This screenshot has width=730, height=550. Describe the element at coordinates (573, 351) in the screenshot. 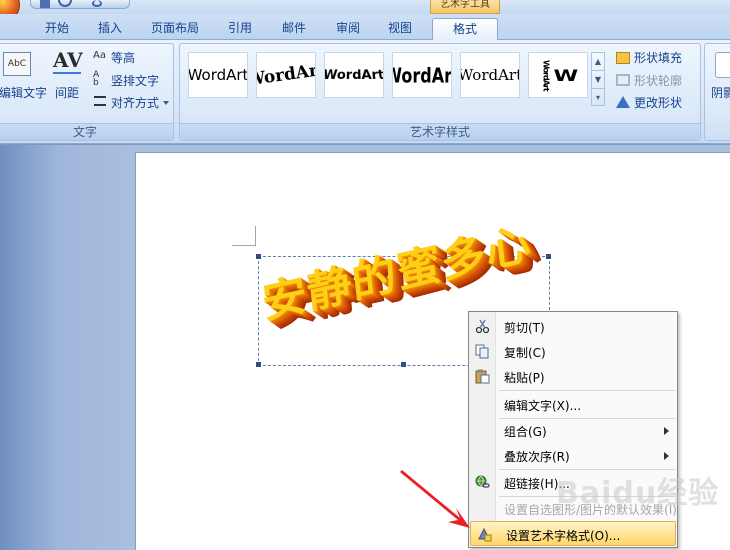

I see `menu-item-copy: 复制(C)` at that location.